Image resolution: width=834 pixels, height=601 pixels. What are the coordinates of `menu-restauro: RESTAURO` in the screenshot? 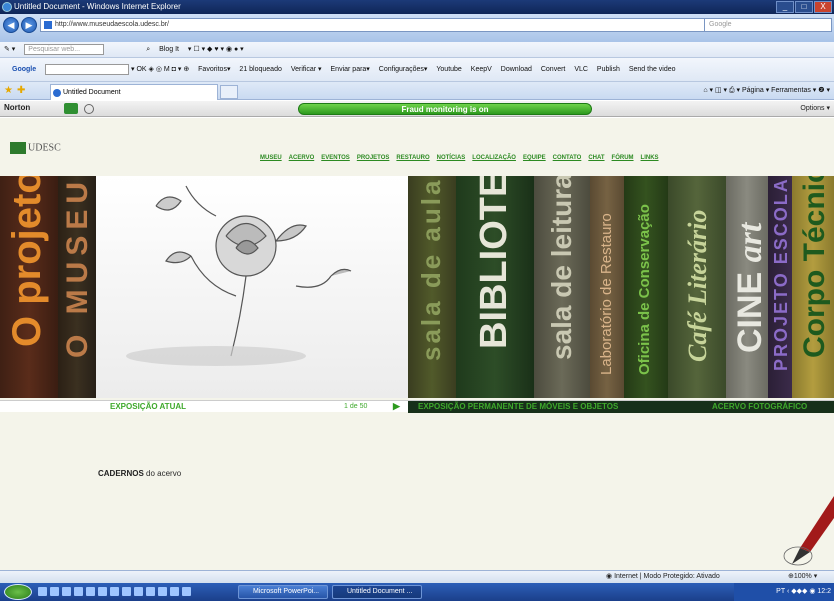 It's located at (412, 158).